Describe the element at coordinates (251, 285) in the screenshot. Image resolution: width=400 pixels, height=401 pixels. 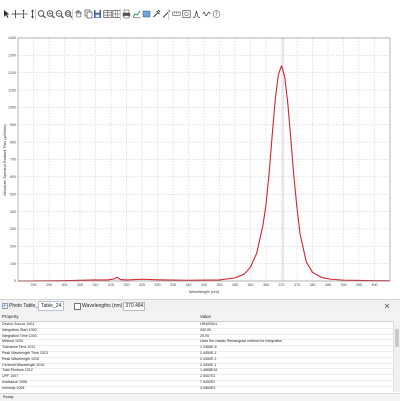
I see `x-tick-label: 360` at that location.